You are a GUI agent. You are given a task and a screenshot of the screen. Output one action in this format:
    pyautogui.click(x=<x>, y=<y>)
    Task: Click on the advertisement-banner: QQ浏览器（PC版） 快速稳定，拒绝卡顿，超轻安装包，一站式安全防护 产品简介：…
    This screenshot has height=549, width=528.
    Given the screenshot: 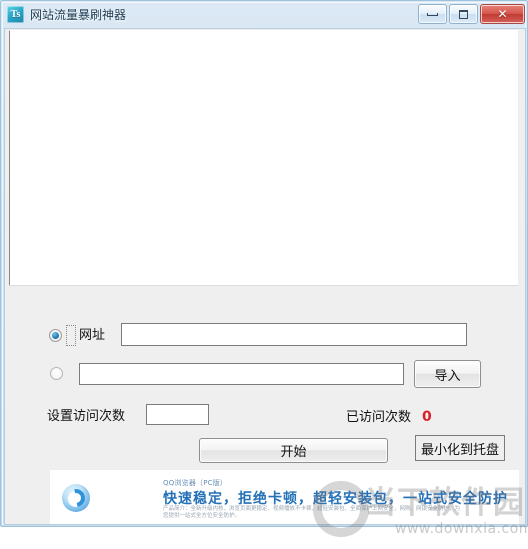 What is the action you would take?
    pyautogui.click(x=284, y=497)
    